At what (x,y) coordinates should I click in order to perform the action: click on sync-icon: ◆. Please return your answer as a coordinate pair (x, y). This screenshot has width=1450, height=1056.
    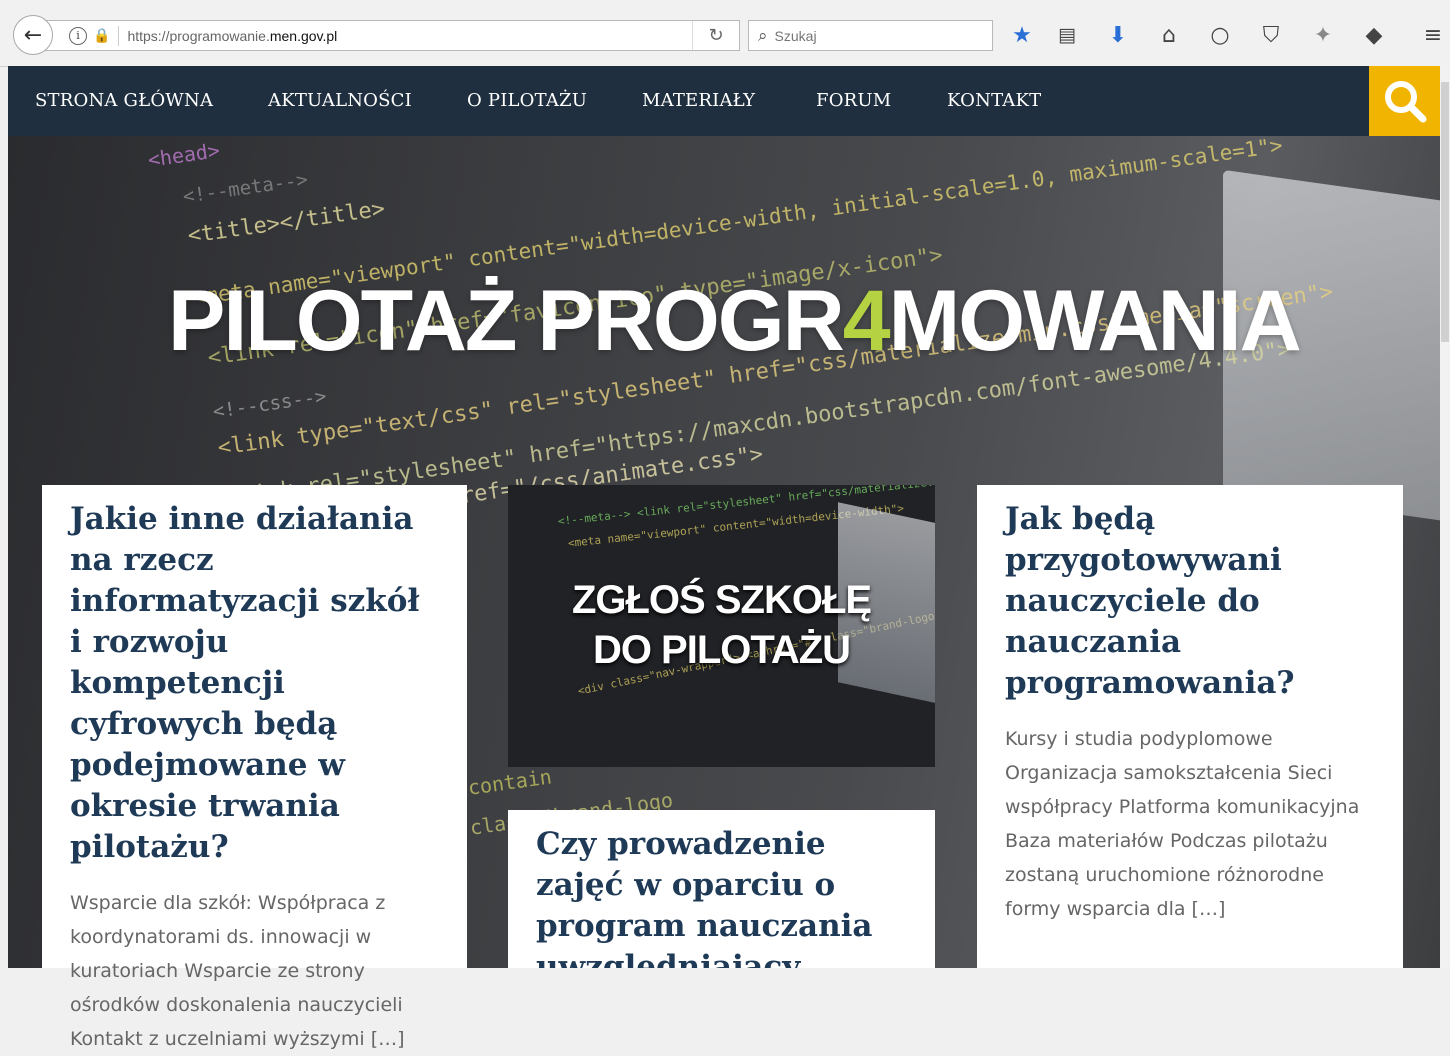
    Looking at the image, I should click on (1374, 35).